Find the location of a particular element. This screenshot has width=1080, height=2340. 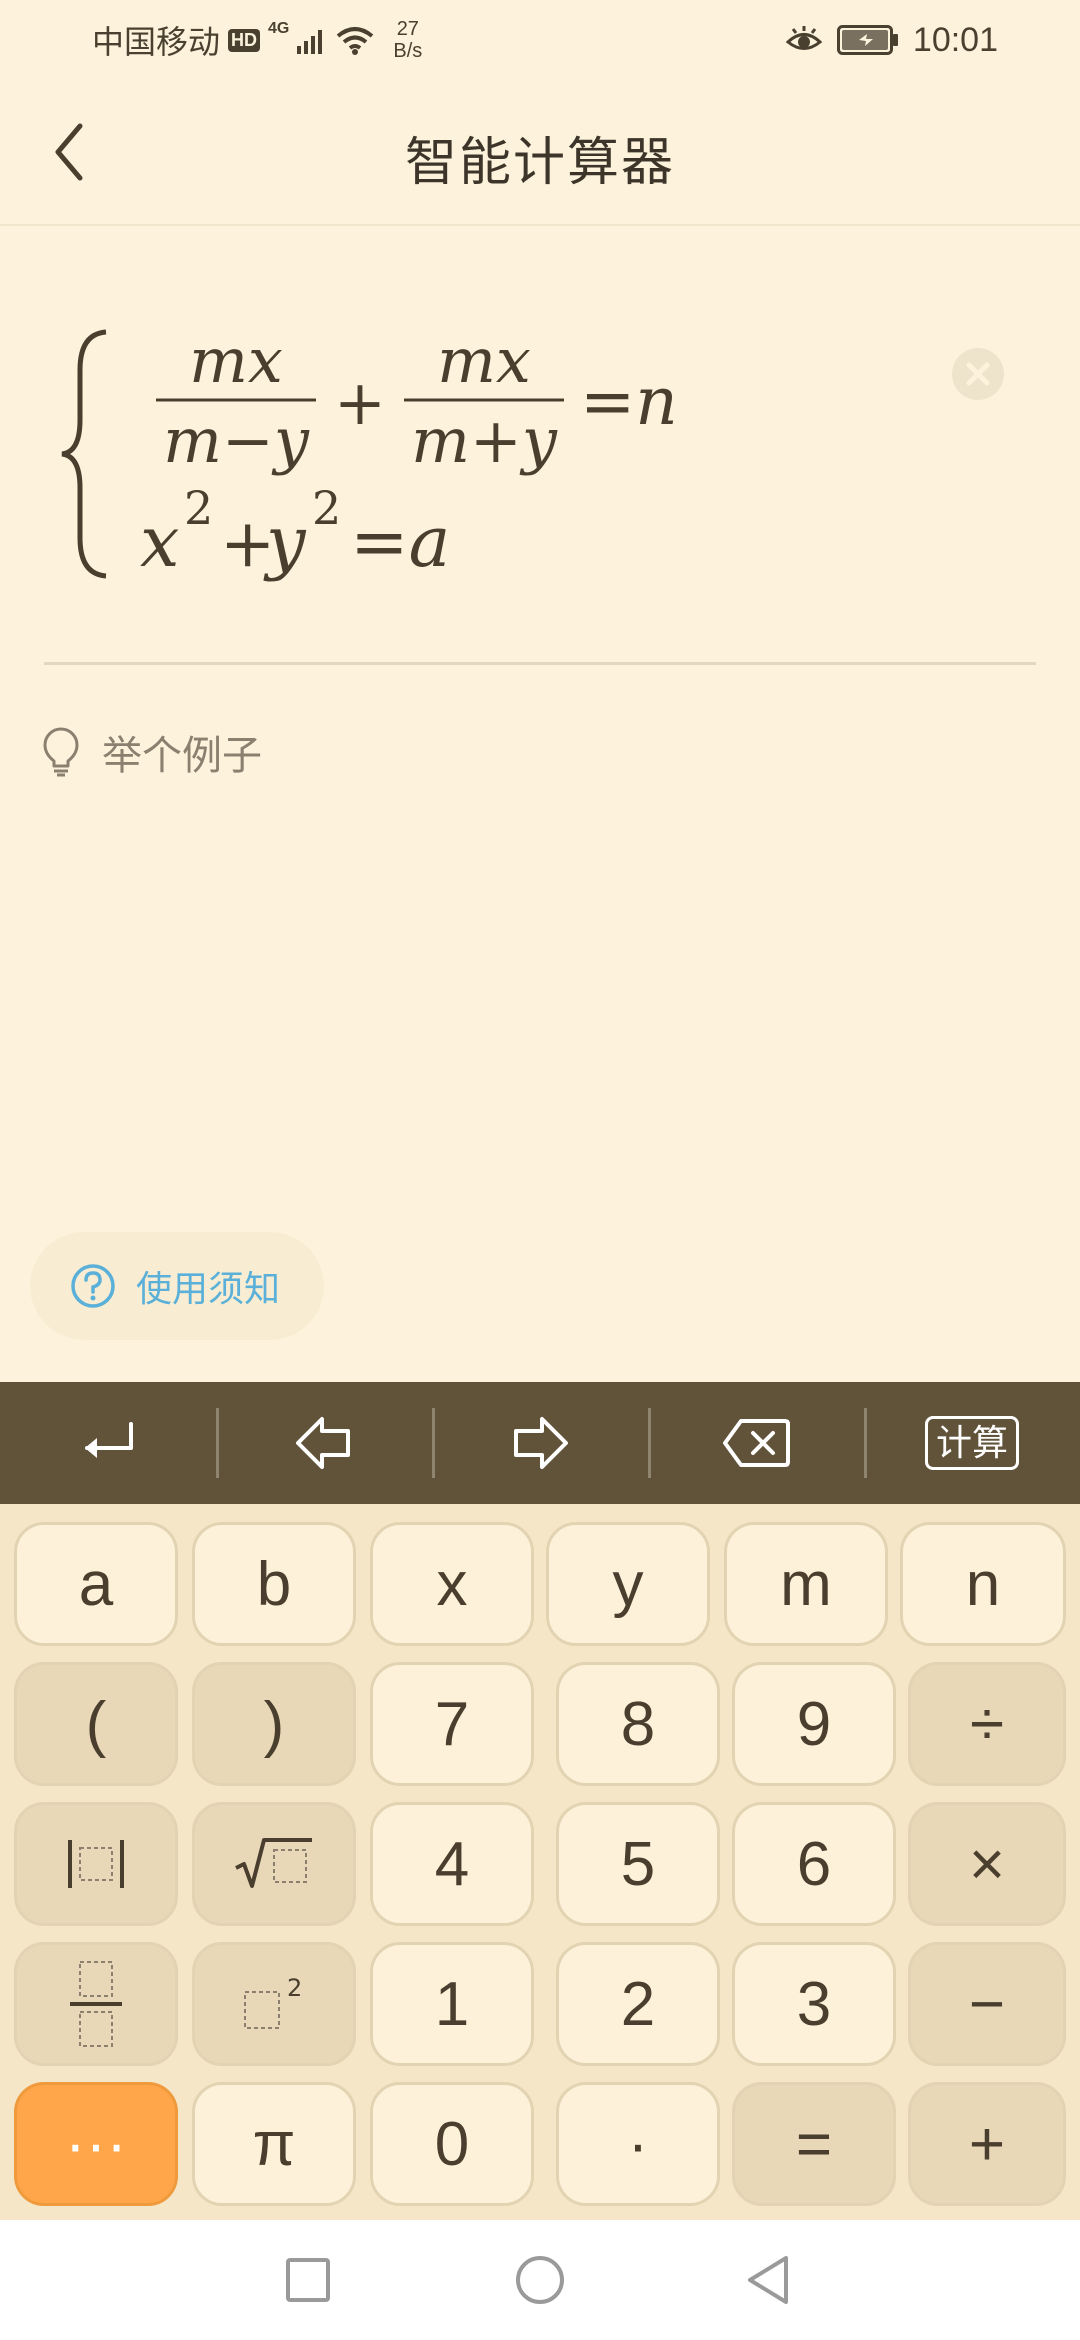

formula-input: mx m−y + mx m+y =n x 2 + y 2 =a is located at coordinates (544, 455).